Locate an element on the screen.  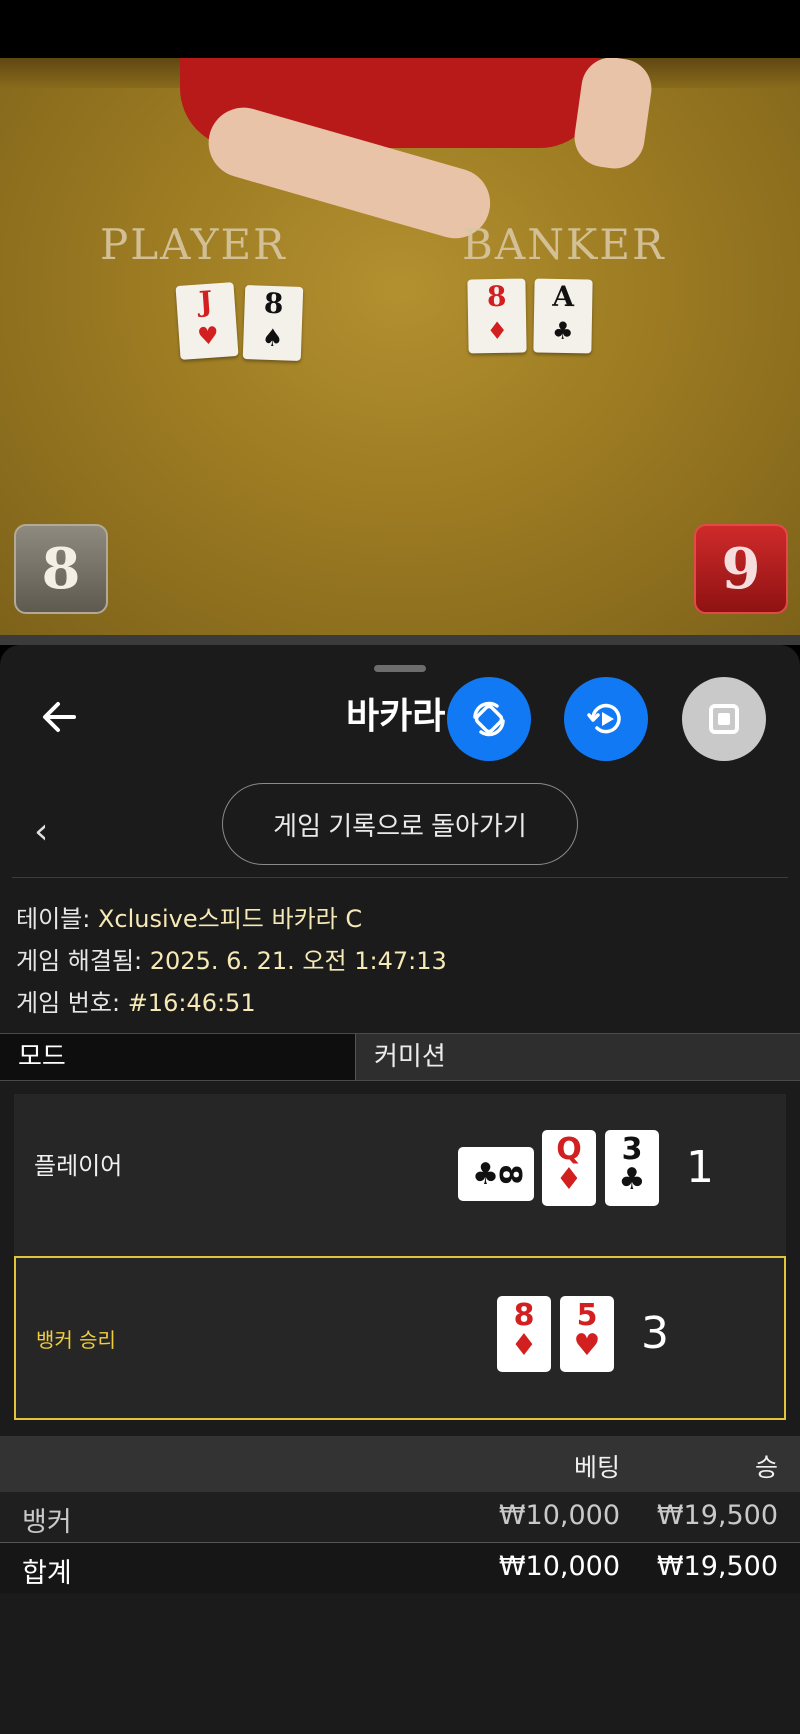
stop-square-icon is located at coordinates (724, 719).